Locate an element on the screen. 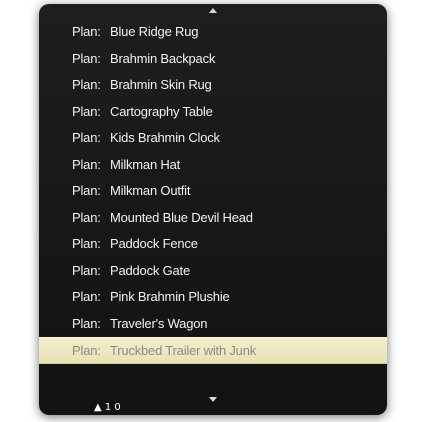  scroll-up-arrow-icon is located at coordinates (213, 10).